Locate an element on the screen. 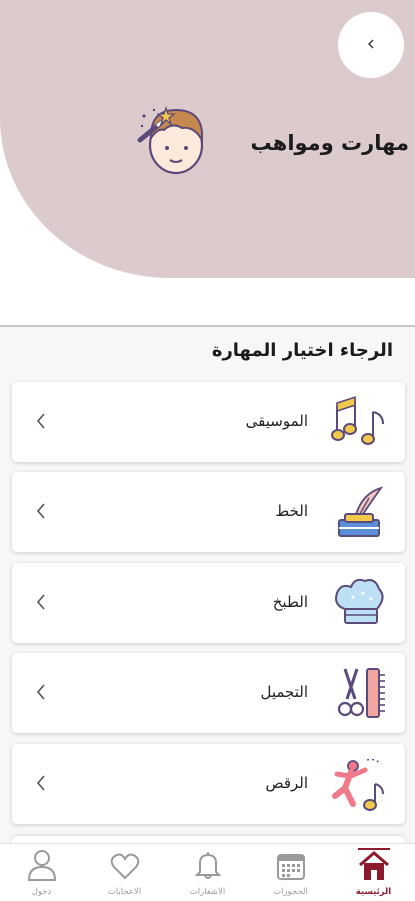  nav-label: الحجوزات is located at coordinates (290, 892).